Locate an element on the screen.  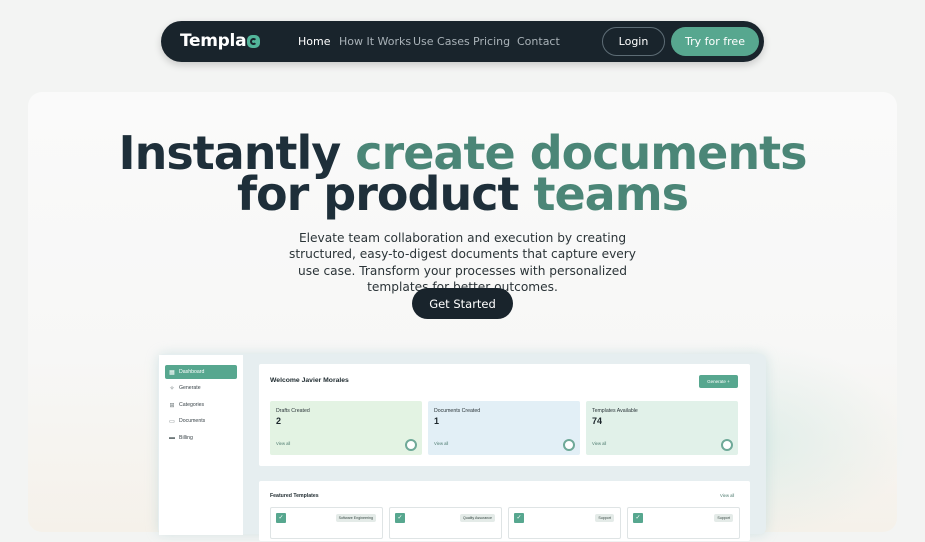
nav-link-use-cases: Use Cases is located at coordinates (441, 42).